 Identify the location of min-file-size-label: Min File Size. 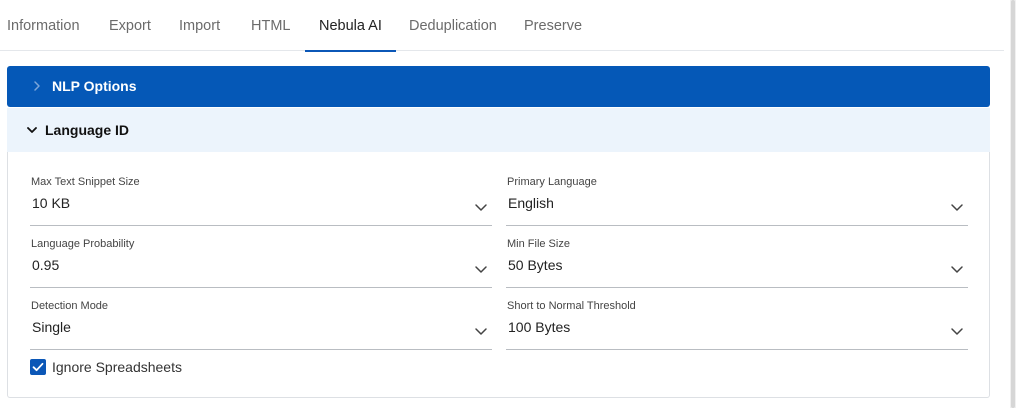
(538, 244).